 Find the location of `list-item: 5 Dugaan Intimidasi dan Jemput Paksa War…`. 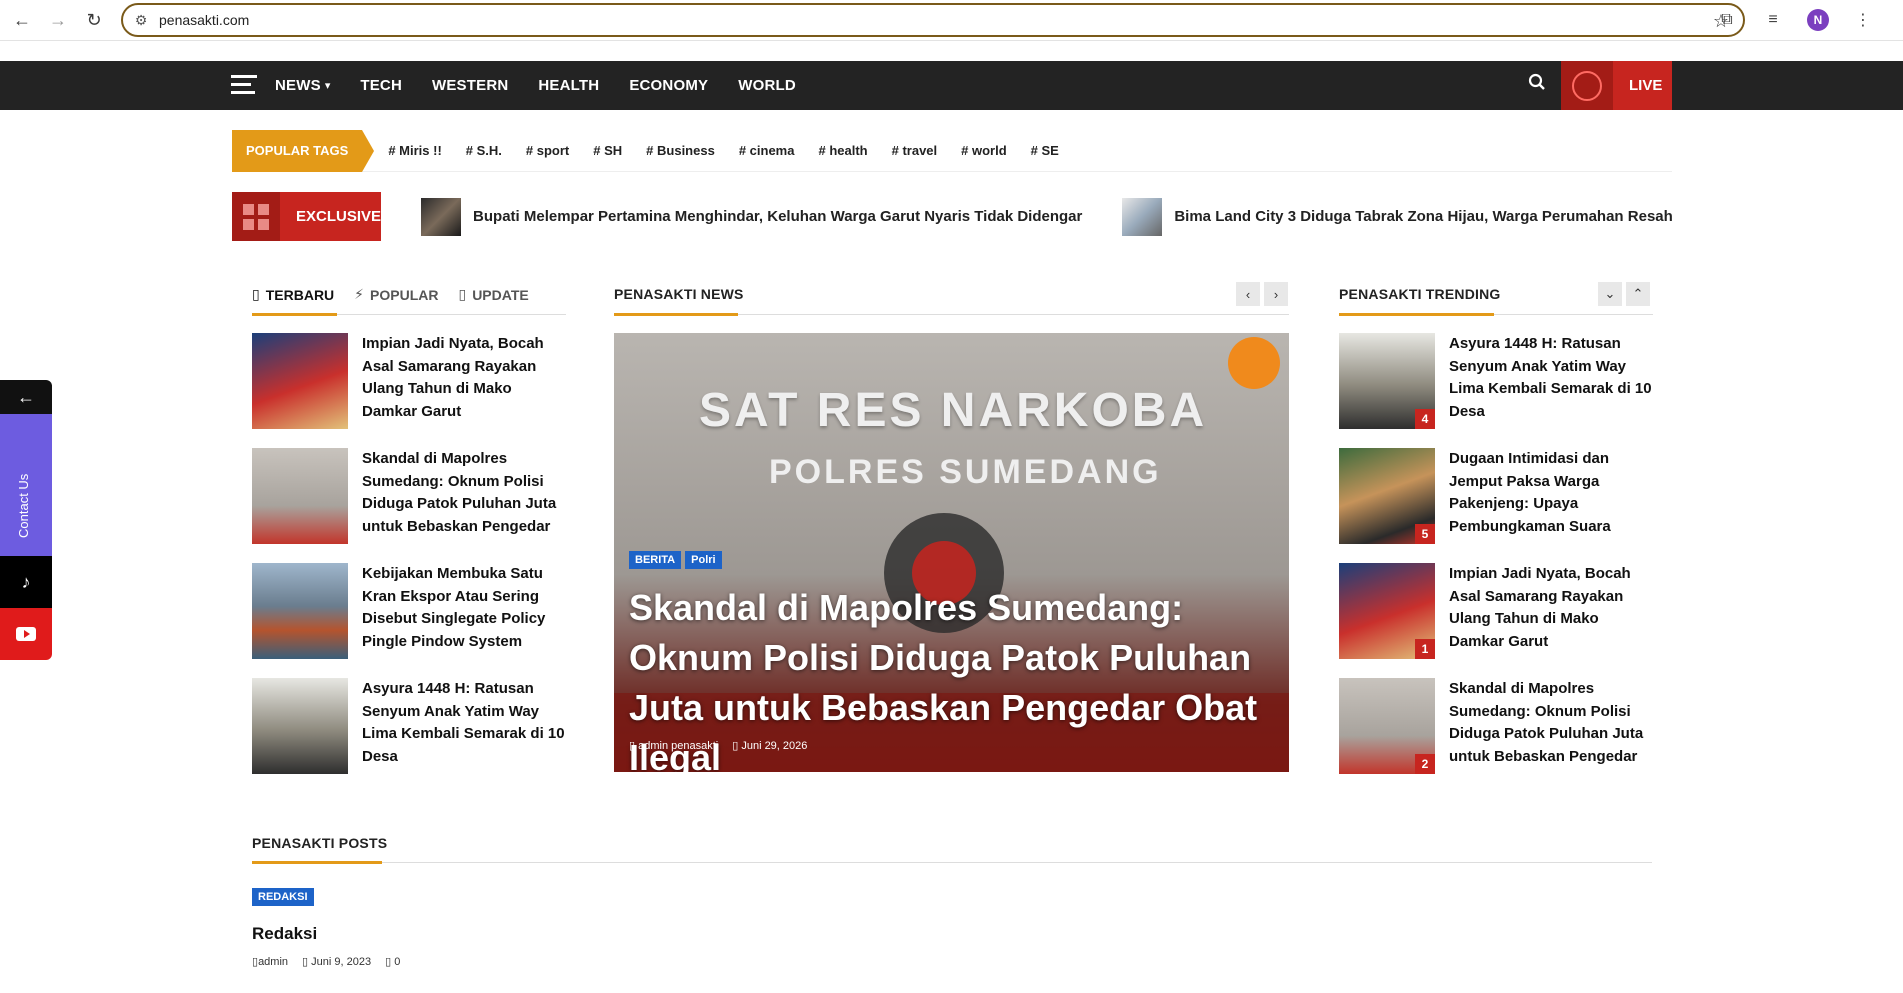

list-item: 5 Dugaan Intimidasi dan Jemput Paksa War… is located at coordinates (1498, 496).